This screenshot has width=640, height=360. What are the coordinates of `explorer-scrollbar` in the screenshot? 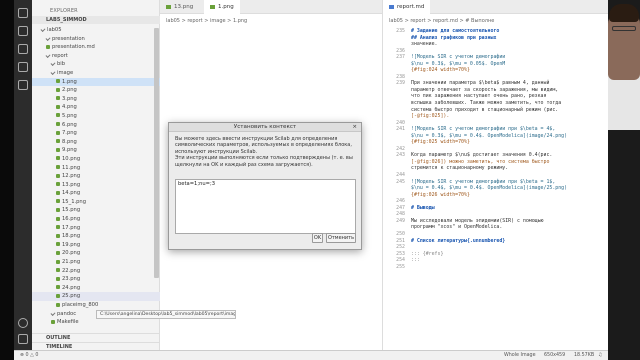 It's located at (156, 153).